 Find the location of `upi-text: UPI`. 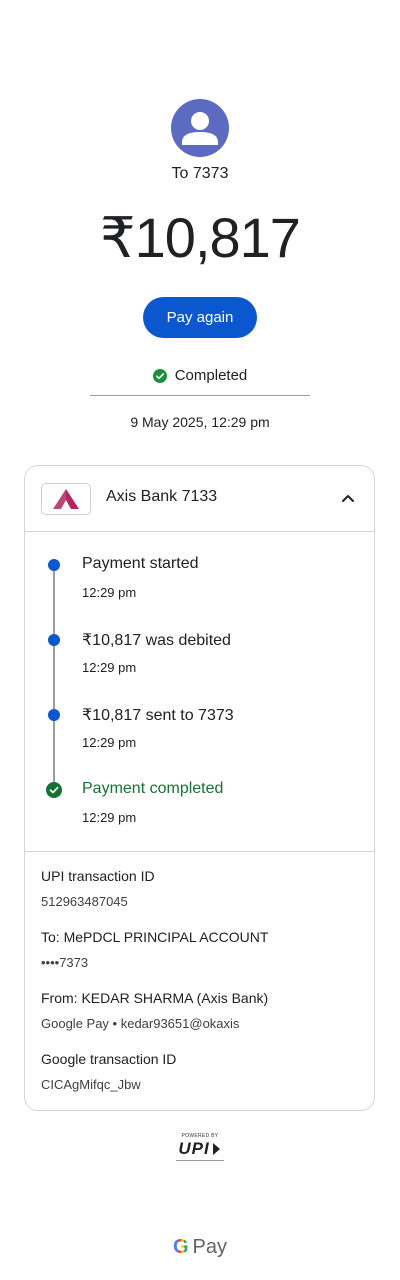

upi-text: UPI is located at coordinates (194, 1148).